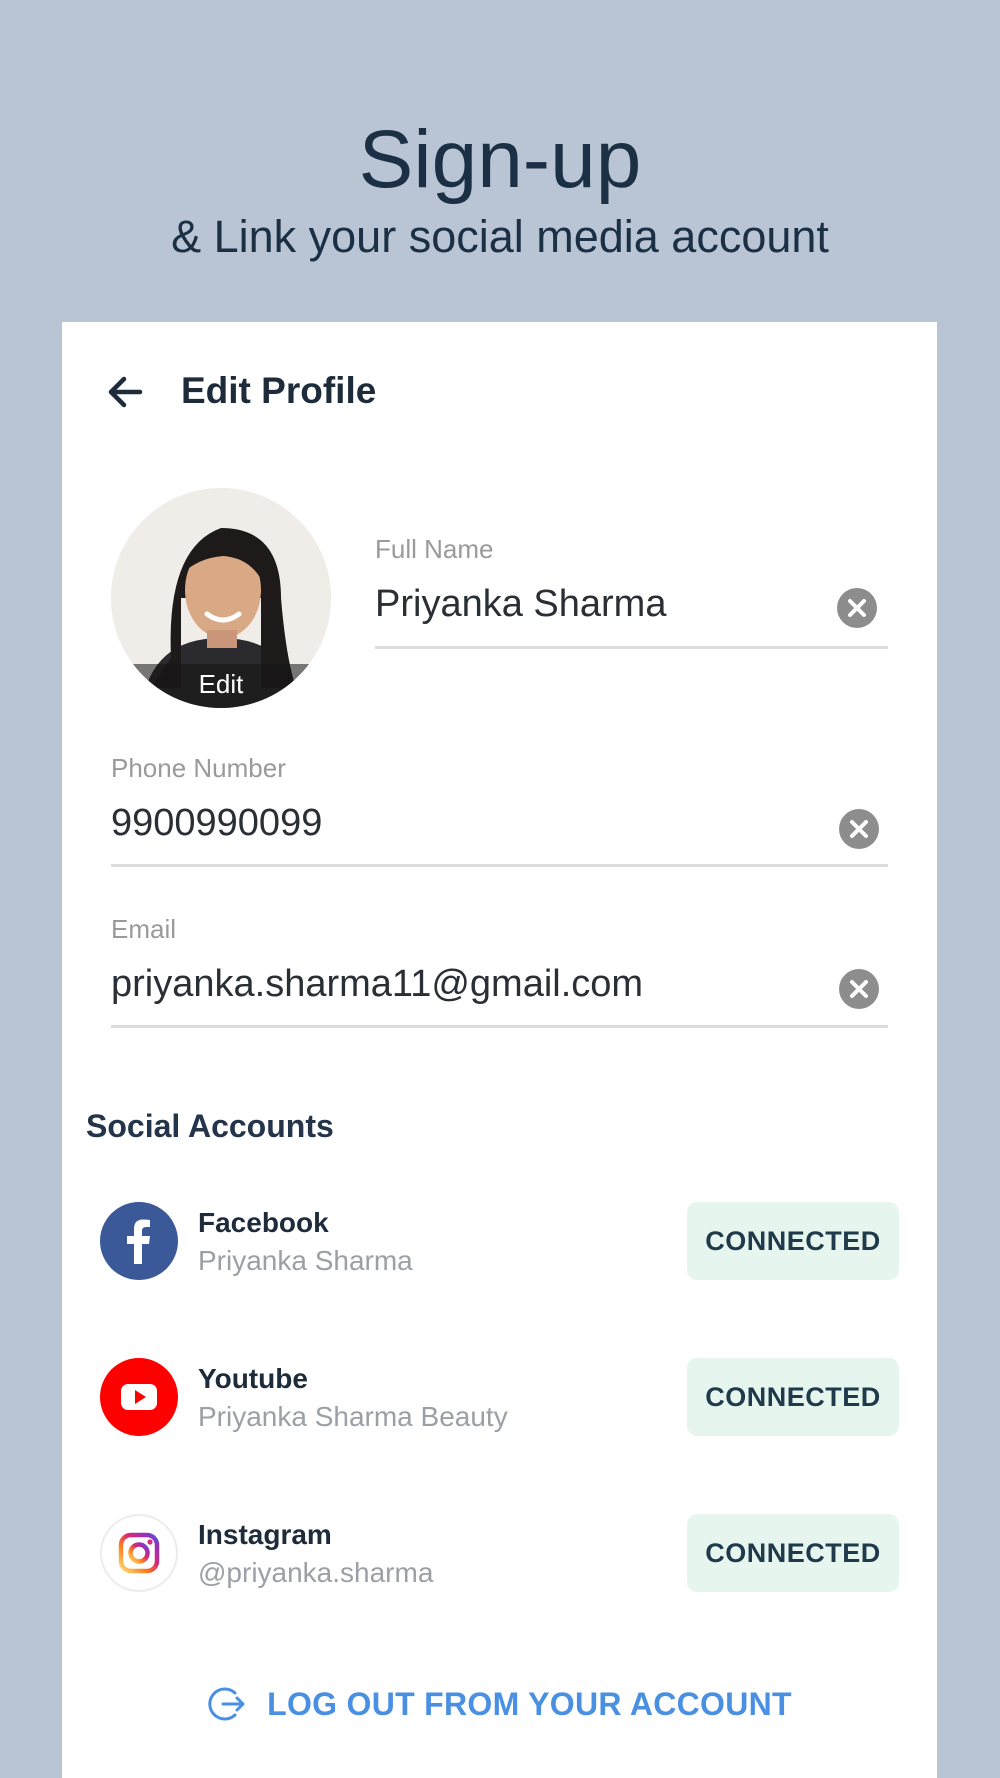  I want to click on social-name: Instagram, so click(265, 1534).